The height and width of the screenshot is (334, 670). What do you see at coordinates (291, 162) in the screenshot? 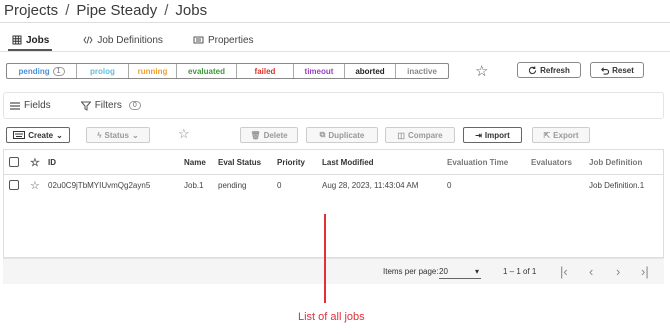
I see `column-header-priority: Priority` at bounding box center [291, 162].